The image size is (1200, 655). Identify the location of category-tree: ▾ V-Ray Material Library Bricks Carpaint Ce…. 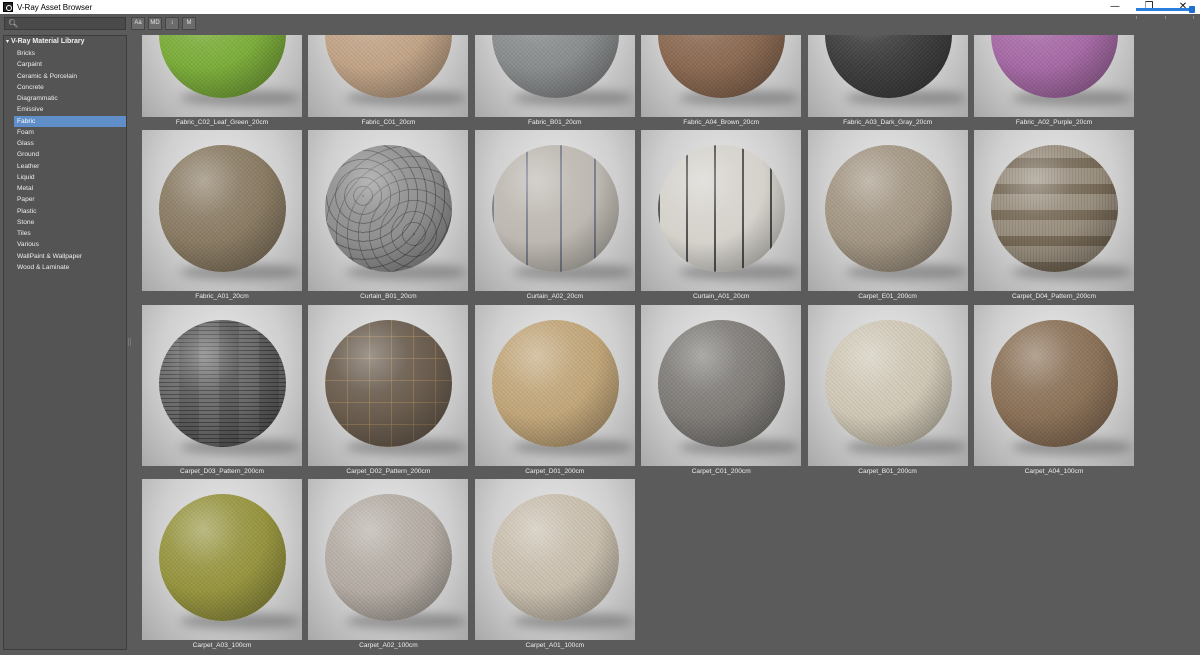
(65, 342).